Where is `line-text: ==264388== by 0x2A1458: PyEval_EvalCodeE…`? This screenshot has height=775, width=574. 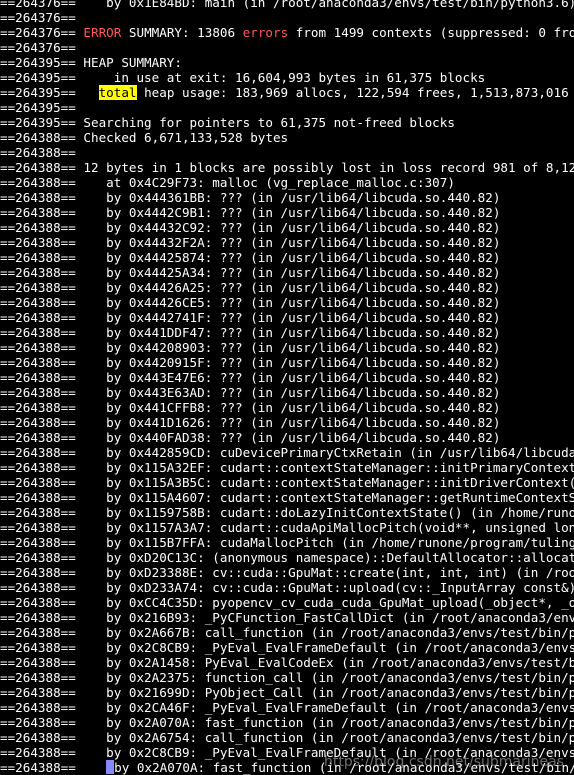
line-text: ==264388== by 0x2A1458: PyEval_EvalCodeE… is located at coordinates (287, 662).